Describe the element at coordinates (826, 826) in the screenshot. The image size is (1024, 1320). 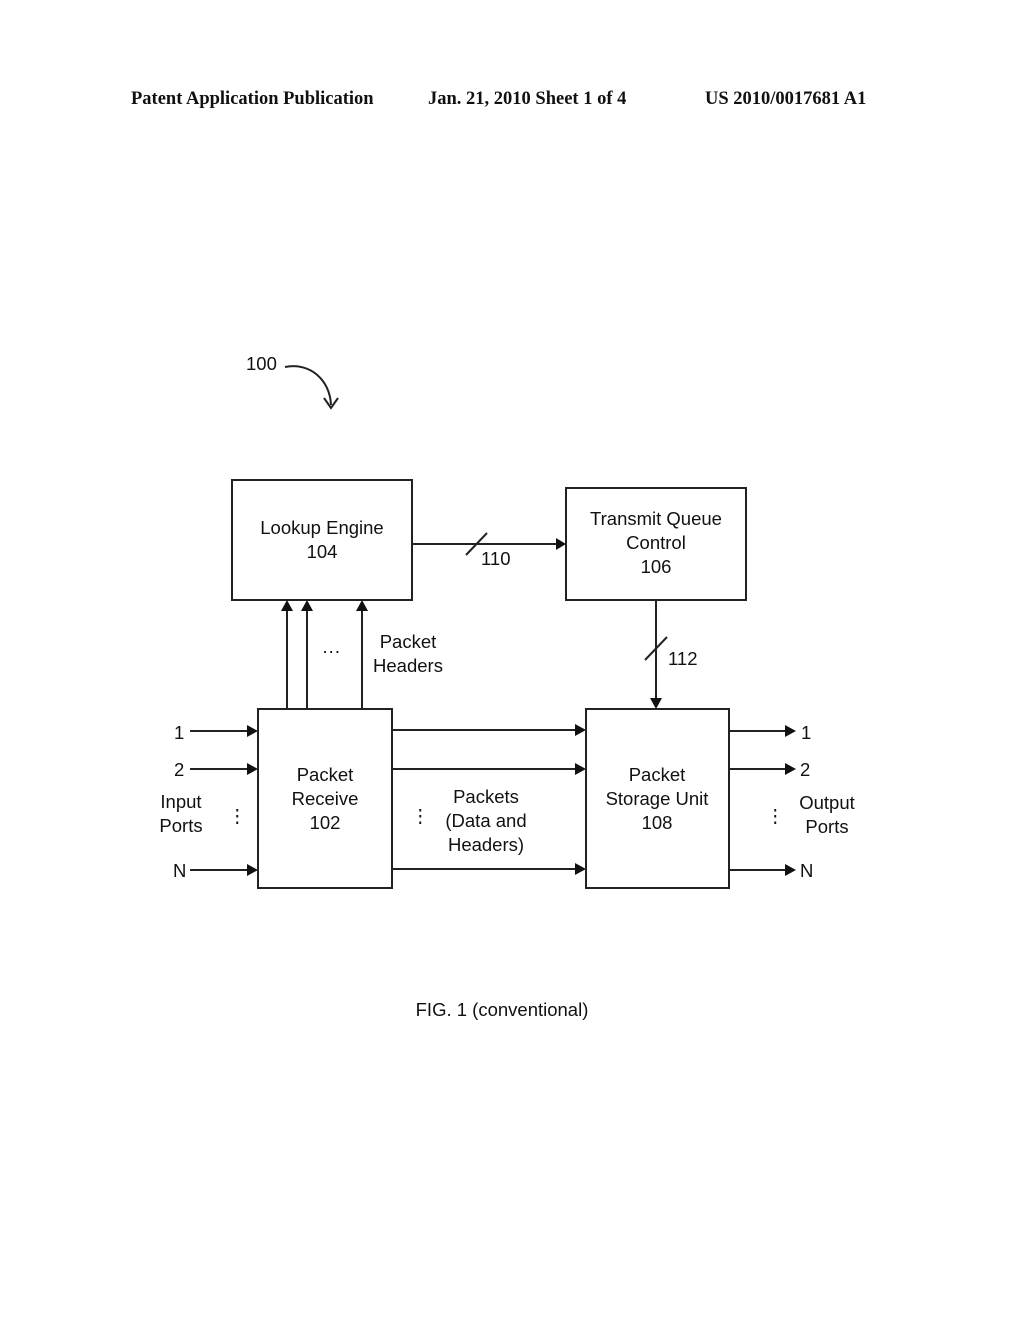
I see `output-ports-label-2: Ports` at that location.